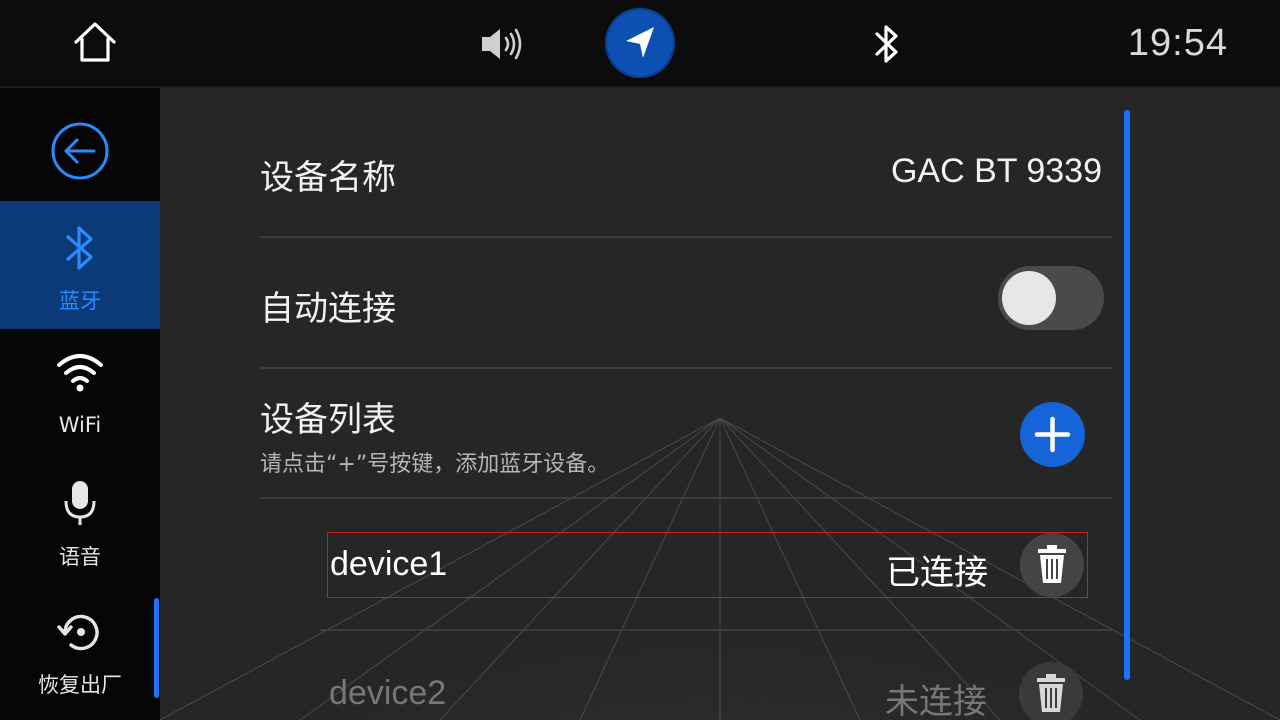 Image resolution: width=1280 pixels, height=720 pixels. Describe the element at coordinates (156, 648) in the screenshot. I see `sidebar-scrollbar` at that location.